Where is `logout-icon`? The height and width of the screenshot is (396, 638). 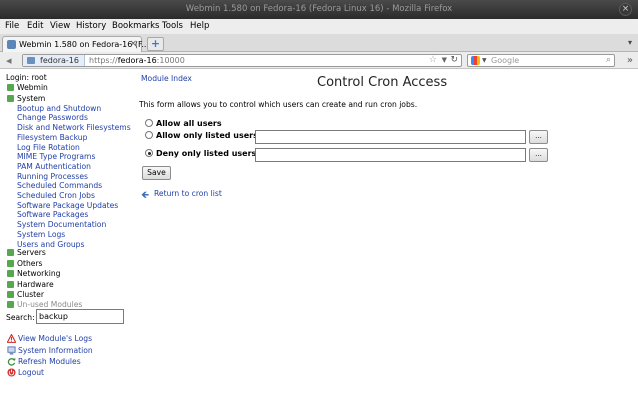 logout-icon is located at coordinates (11, 372).